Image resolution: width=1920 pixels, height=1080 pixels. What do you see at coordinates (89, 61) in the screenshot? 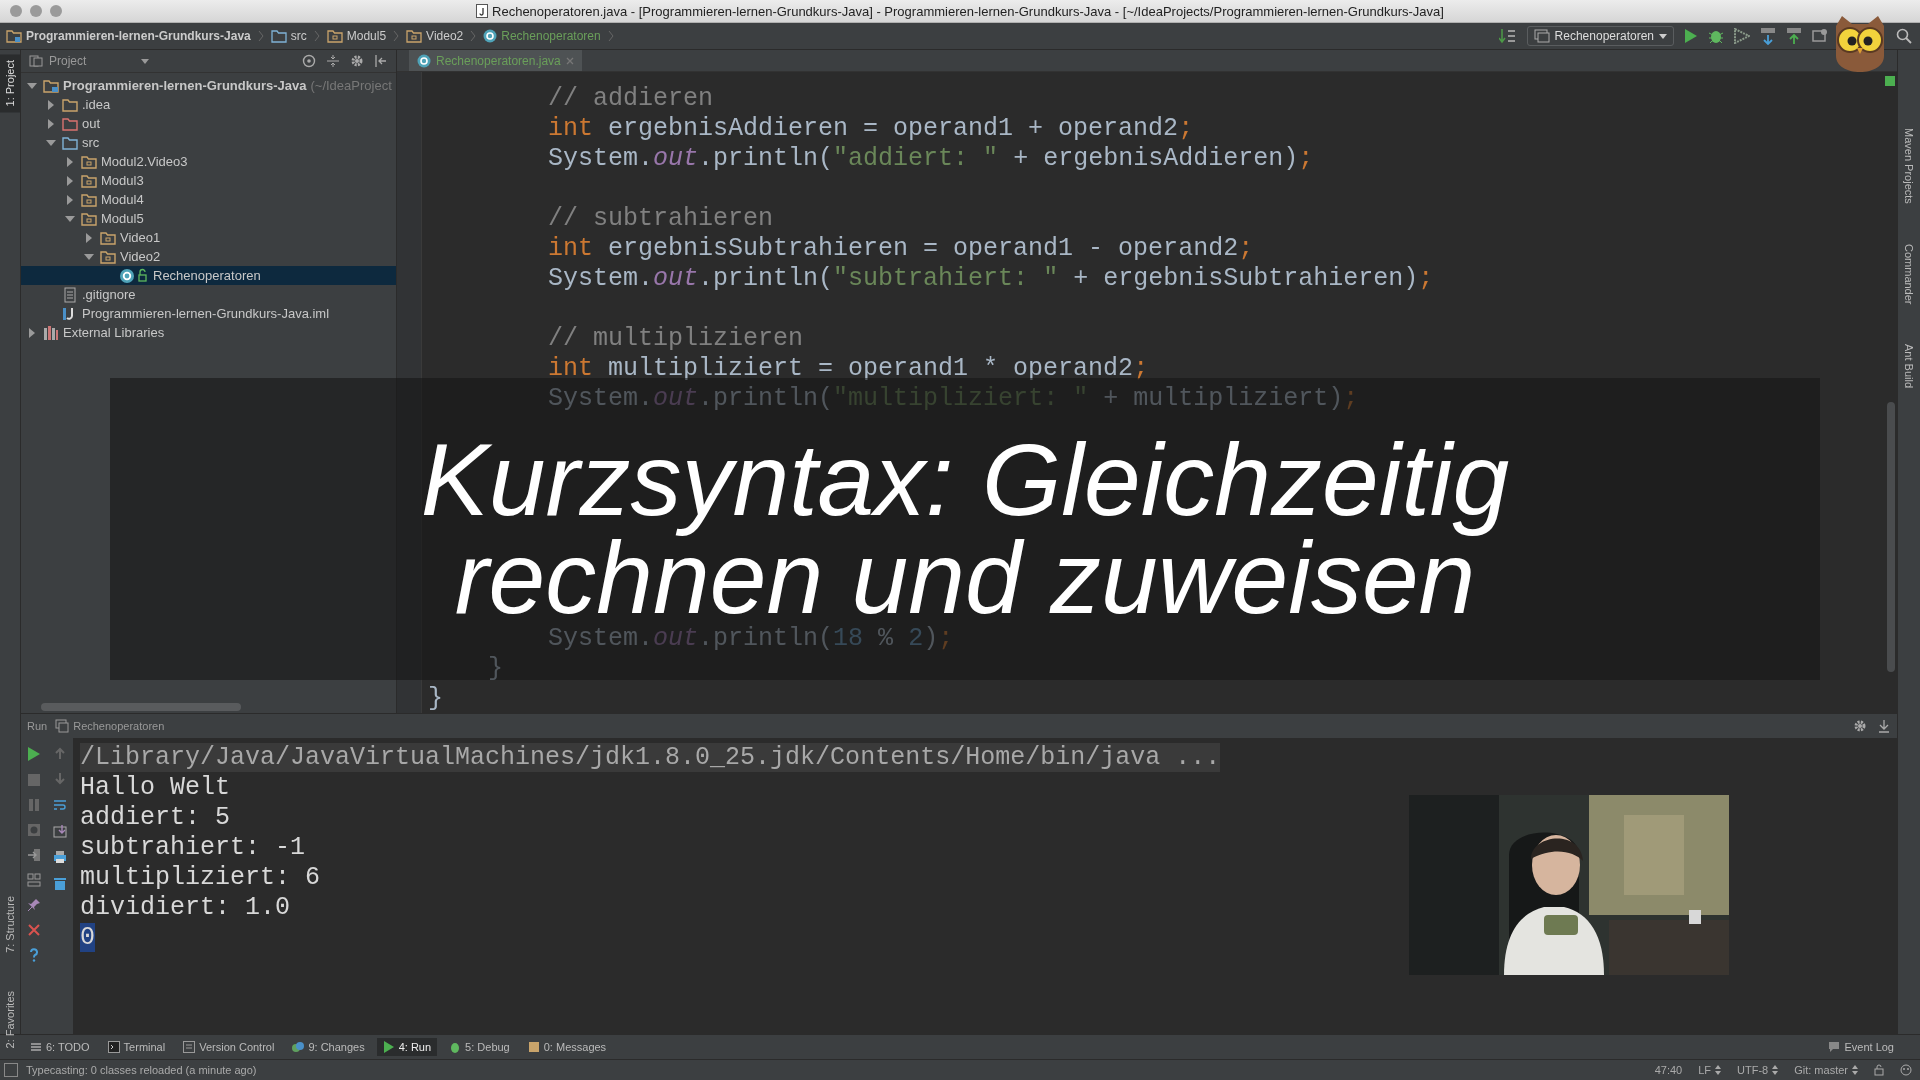
I see `project-view-dropdown: Project` at bounding box center [89, 61].